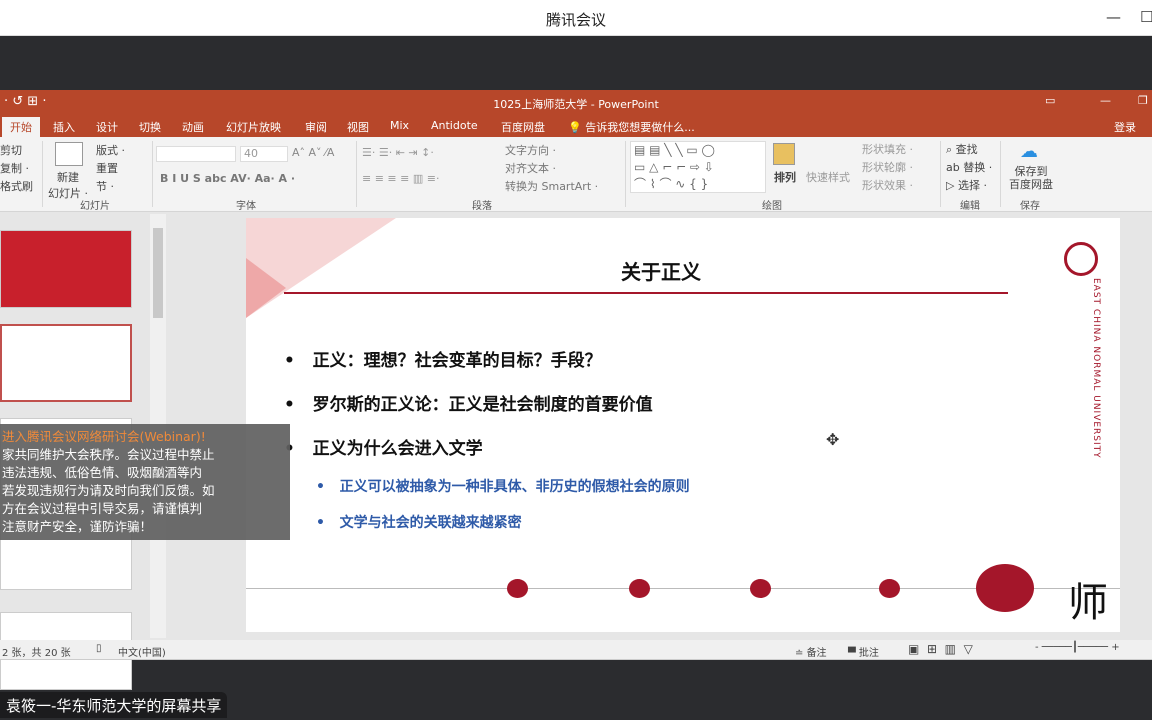 The height and width of the screenshot is (720, 1152). Describe the element at coordinates (108, 490) in the screenshot. I see `notice-line: 若发现违规行为请及时向我们反馈。如` at that location.